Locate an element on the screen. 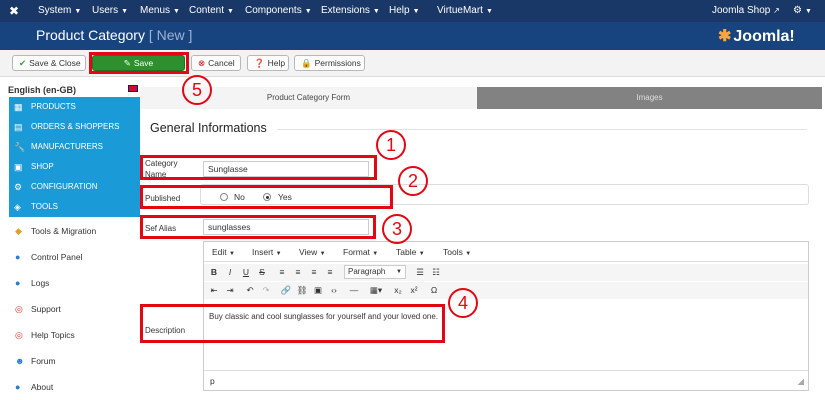  sidebar-item-label: TOOLS is located at coordinates (44, 206).